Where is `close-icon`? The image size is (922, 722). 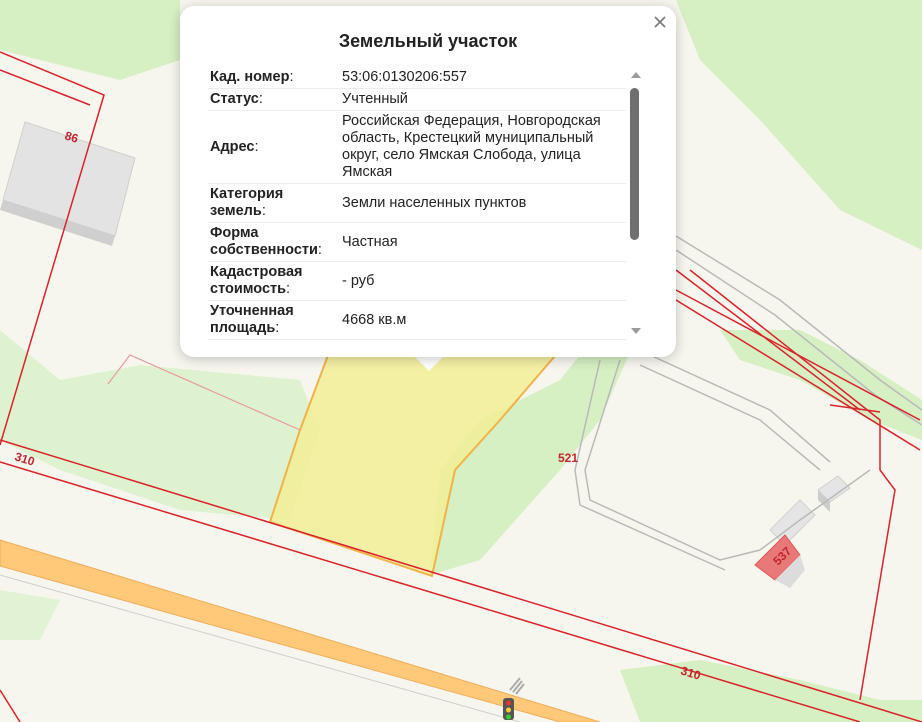 close-icon is located at coordinates (660, 22).